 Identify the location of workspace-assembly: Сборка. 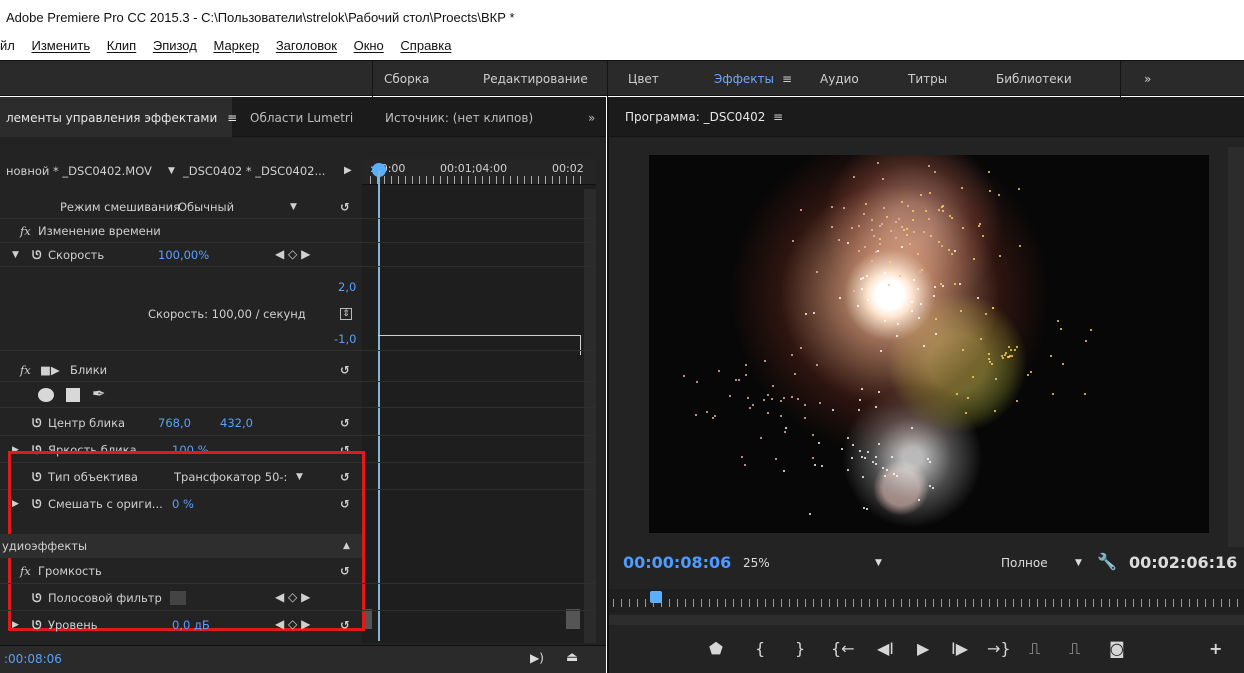
(406, 79).